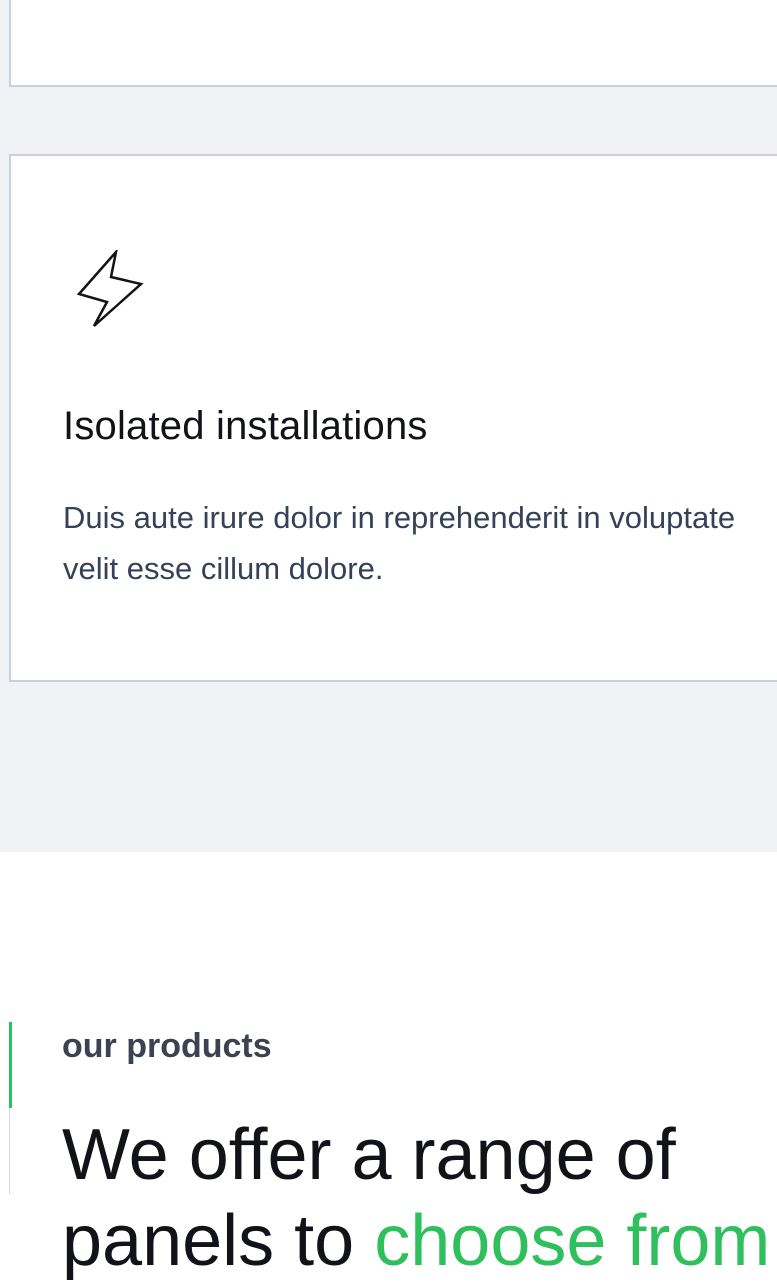  Describe the element at coordinates (245, 426) in the screenshot. I see `feature-card-title: Isolated installations` at that location.